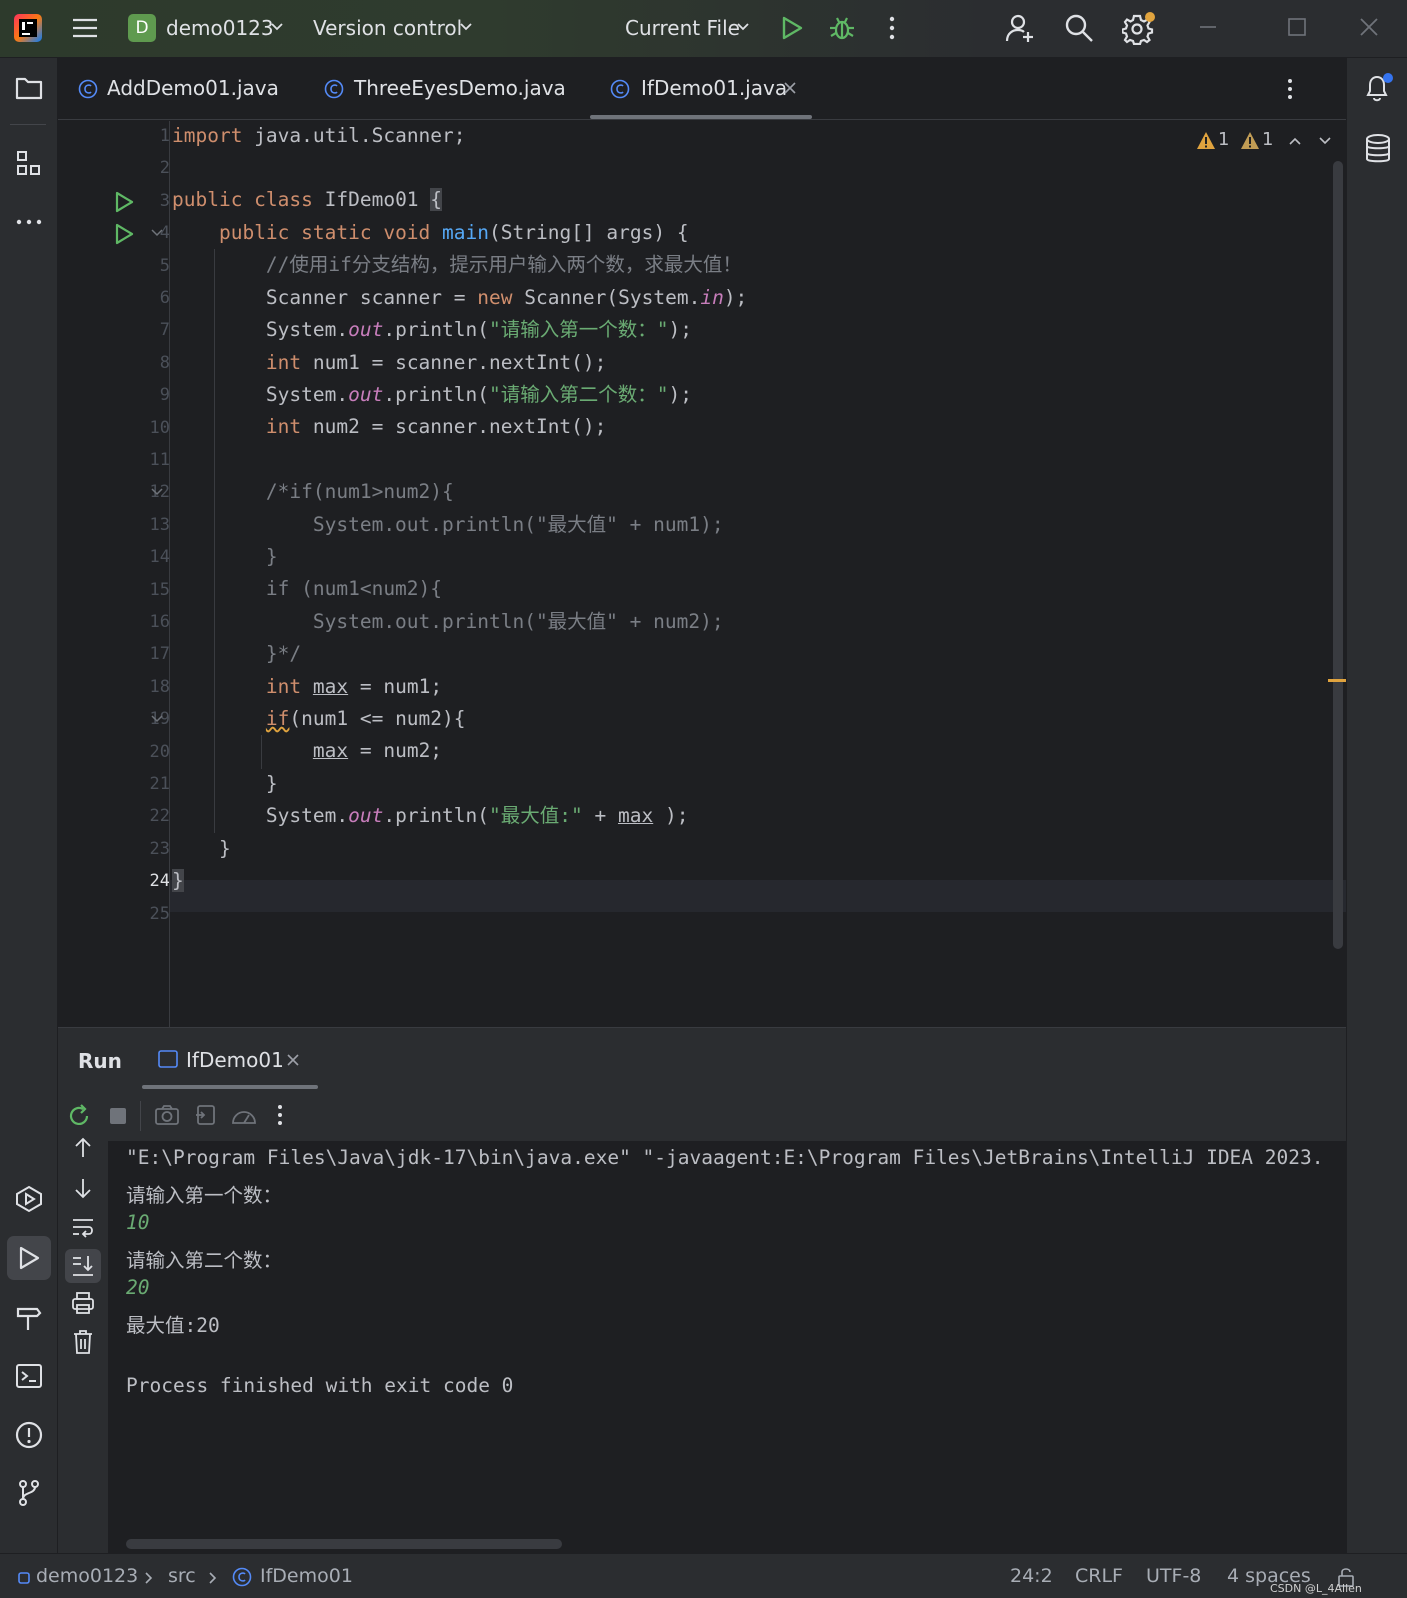  Describe the element at coordinates (1208, 27) in the screenshot. I see `minimize-window-icon` at that location.